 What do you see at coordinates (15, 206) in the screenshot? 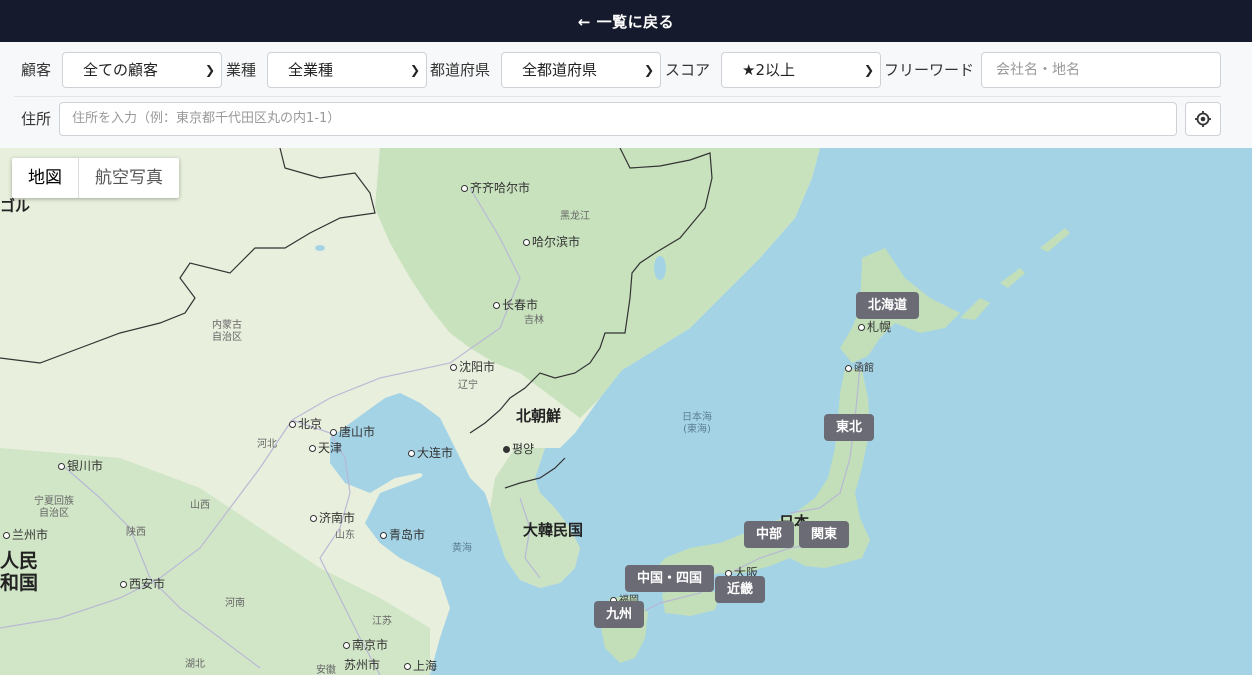
I see `country-label-mongolia: ゴル` at bounding box center [15, 206].